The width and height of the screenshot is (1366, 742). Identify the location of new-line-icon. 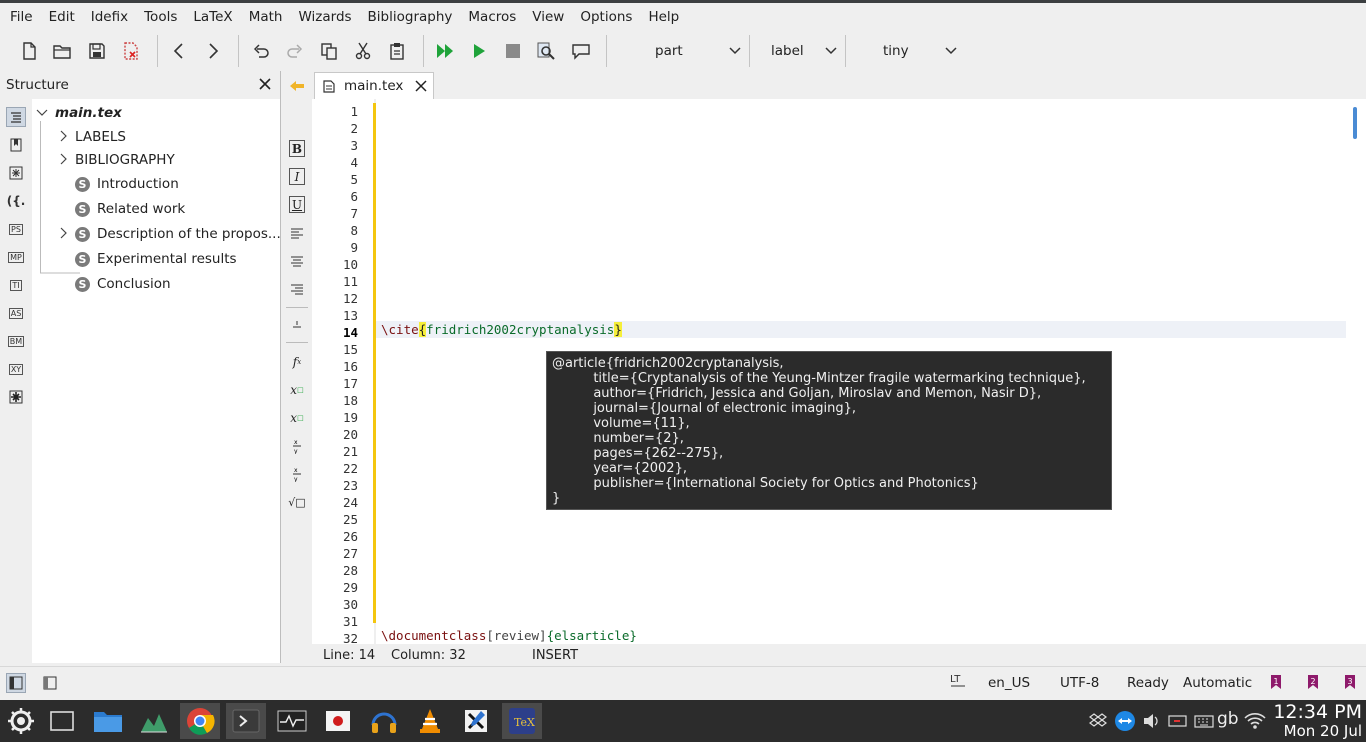
(297, 324).